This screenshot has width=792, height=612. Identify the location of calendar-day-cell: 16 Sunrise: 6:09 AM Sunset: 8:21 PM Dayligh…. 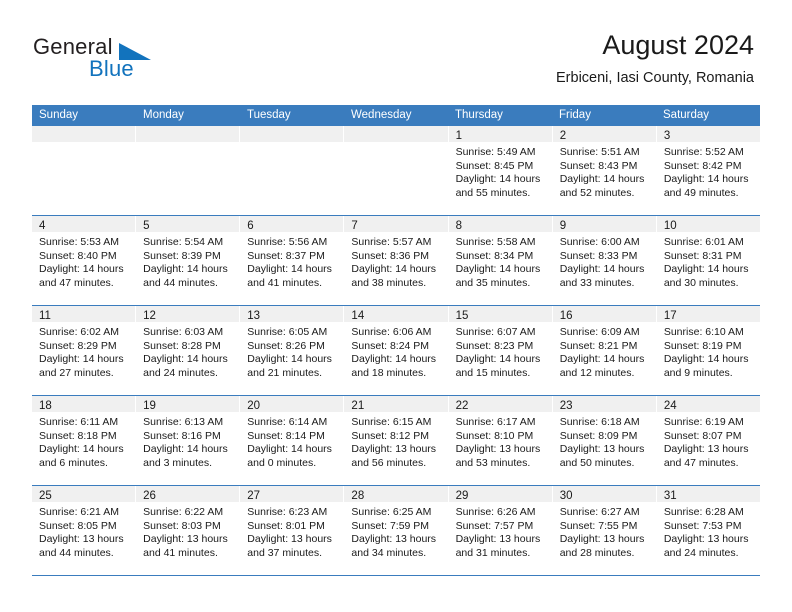
(604, 350).